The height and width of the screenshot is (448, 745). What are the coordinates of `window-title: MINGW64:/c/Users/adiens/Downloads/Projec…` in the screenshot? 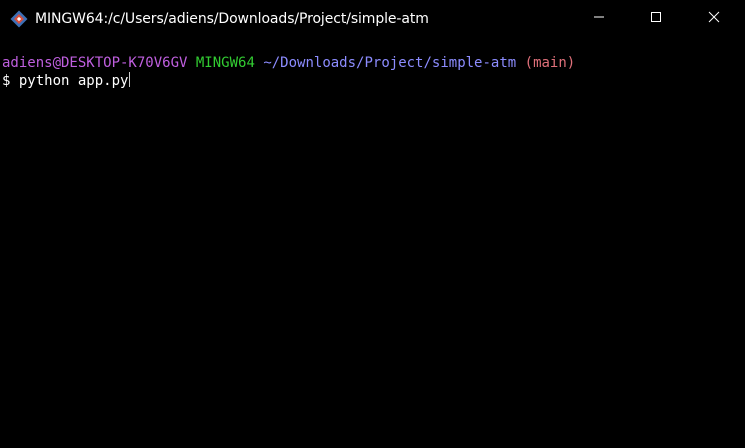 It's located at (232, 19).